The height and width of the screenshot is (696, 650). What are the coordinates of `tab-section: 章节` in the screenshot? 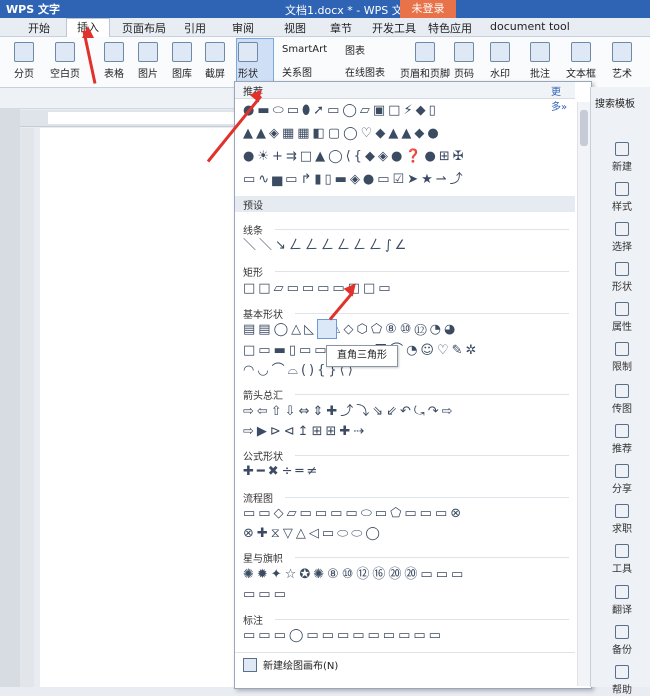 It's located at (341, 28).